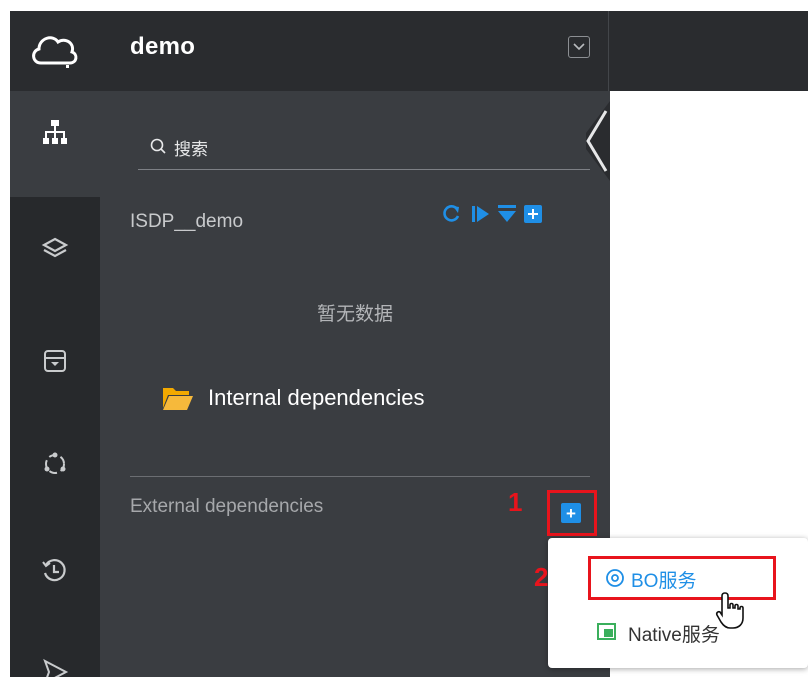  I want to click on top-bar: demo, so click(409, 51).